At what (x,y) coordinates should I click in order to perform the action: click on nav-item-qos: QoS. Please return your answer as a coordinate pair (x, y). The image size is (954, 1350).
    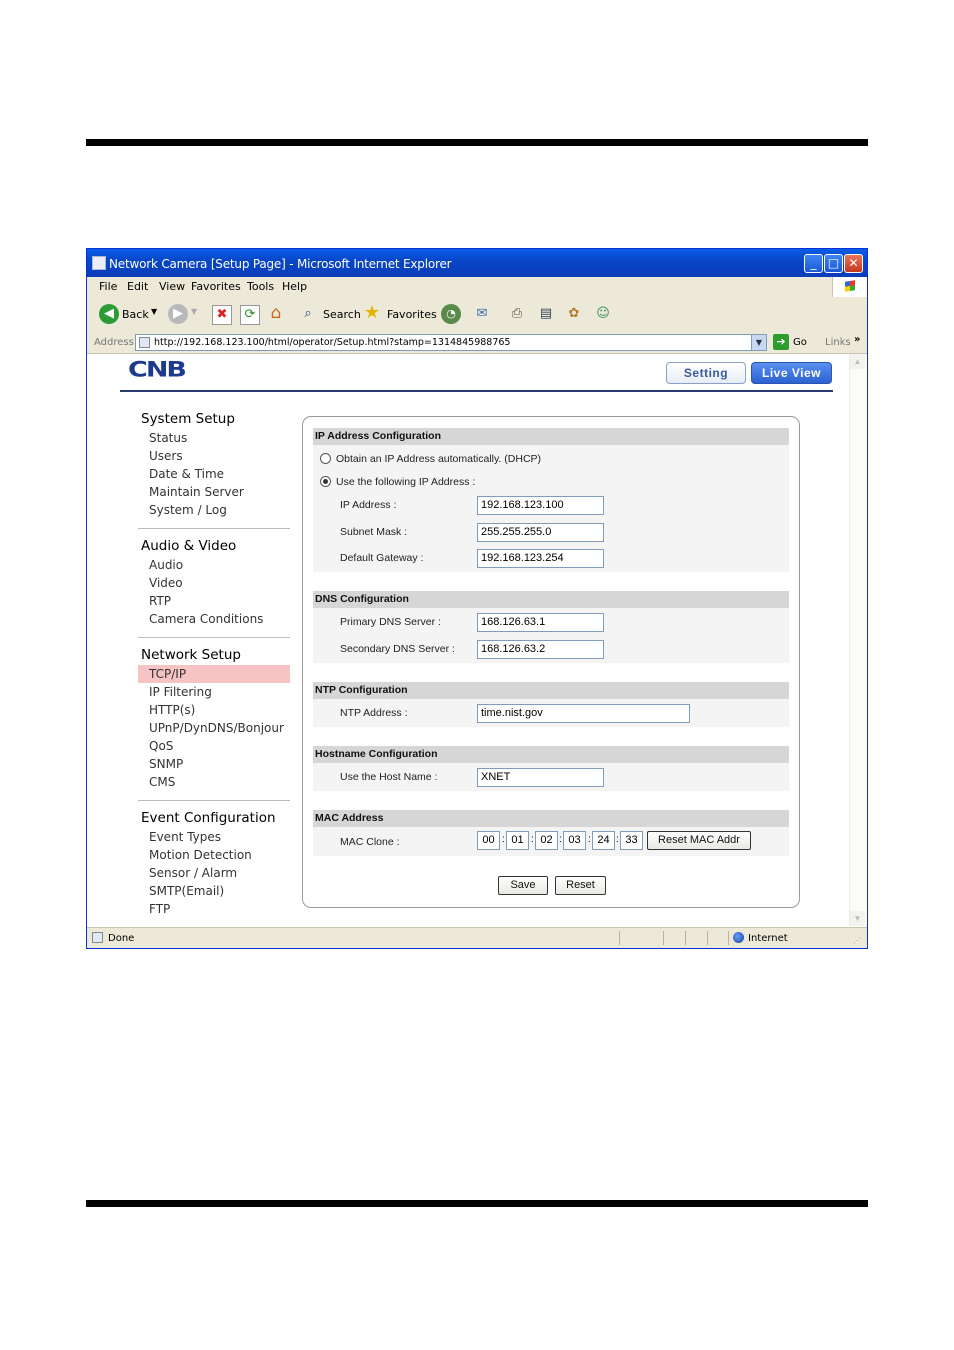
    Looking at the image, I should click on (214, 746).